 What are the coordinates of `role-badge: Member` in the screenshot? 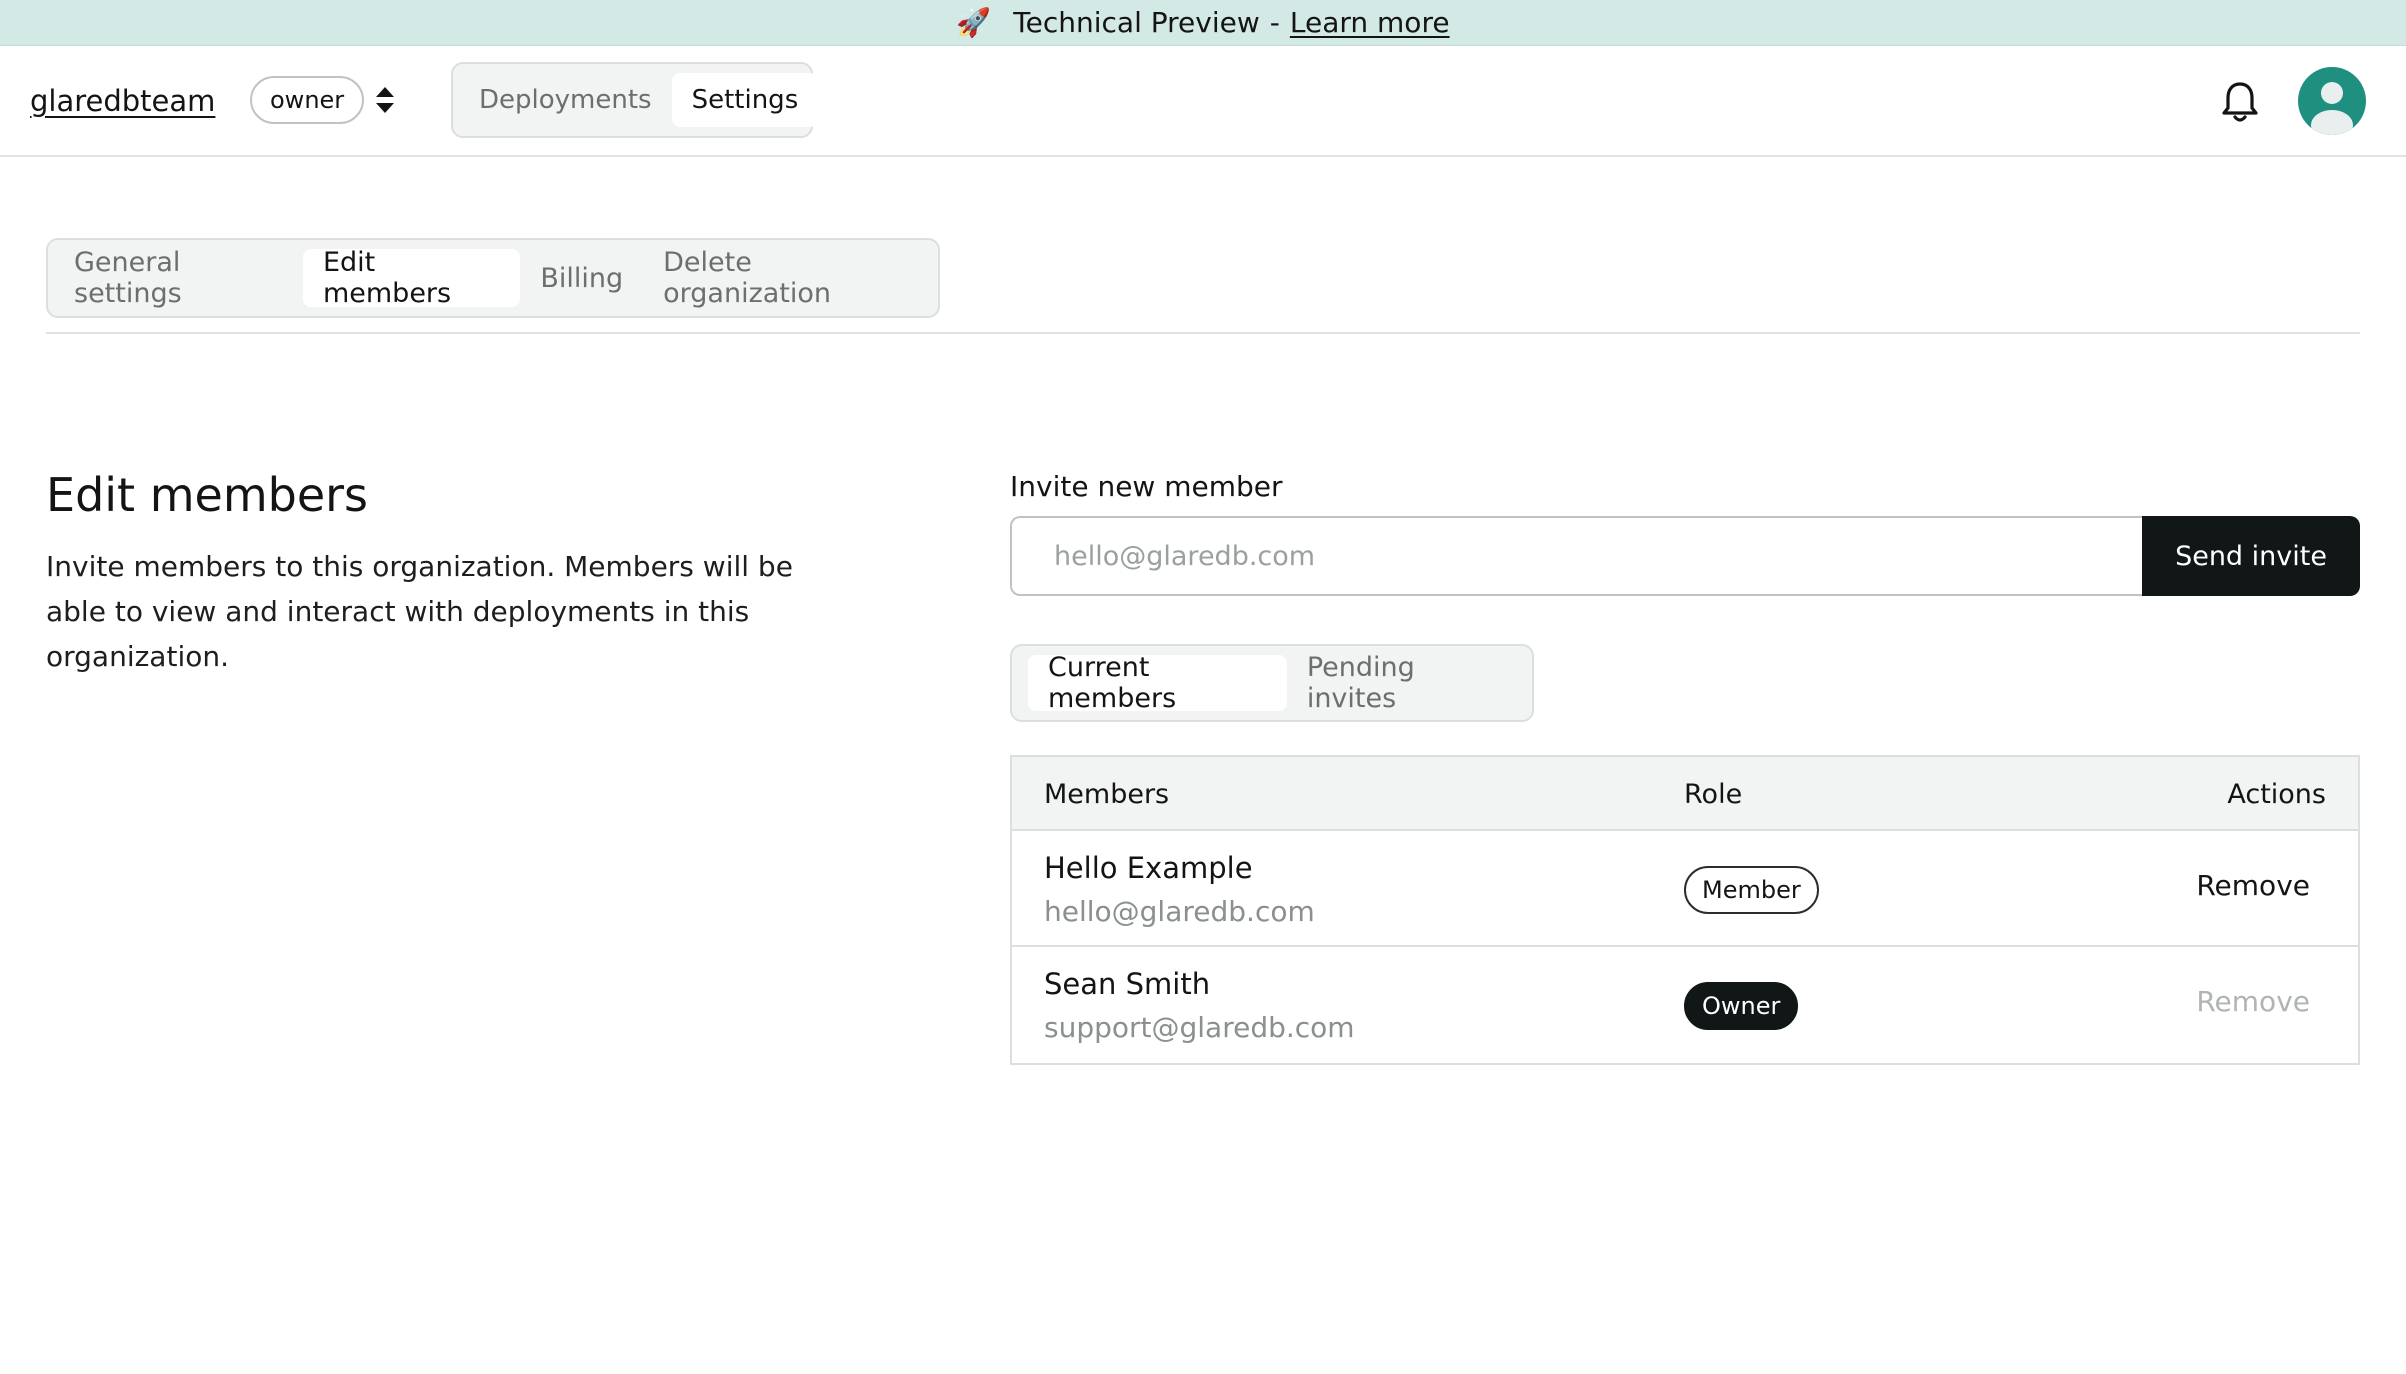 It's located at (1751, 890).